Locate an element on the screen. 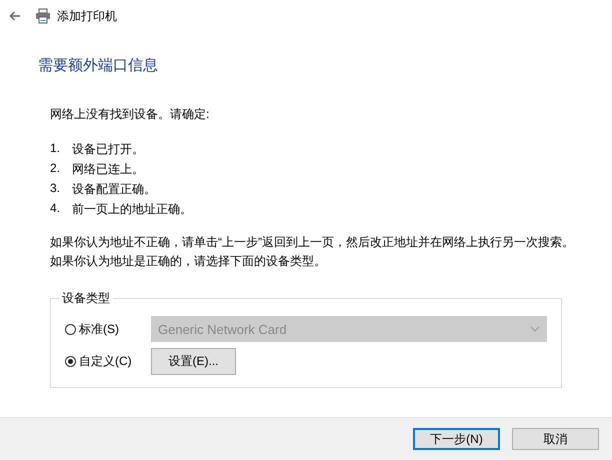 The image size is (612, 460). instruction-text: 如果你认为地址不正确，请单击“上一步”返回到上一页，然后改正地址并在网络上执行另一次搜索。 is located at coordinates (312, 242).